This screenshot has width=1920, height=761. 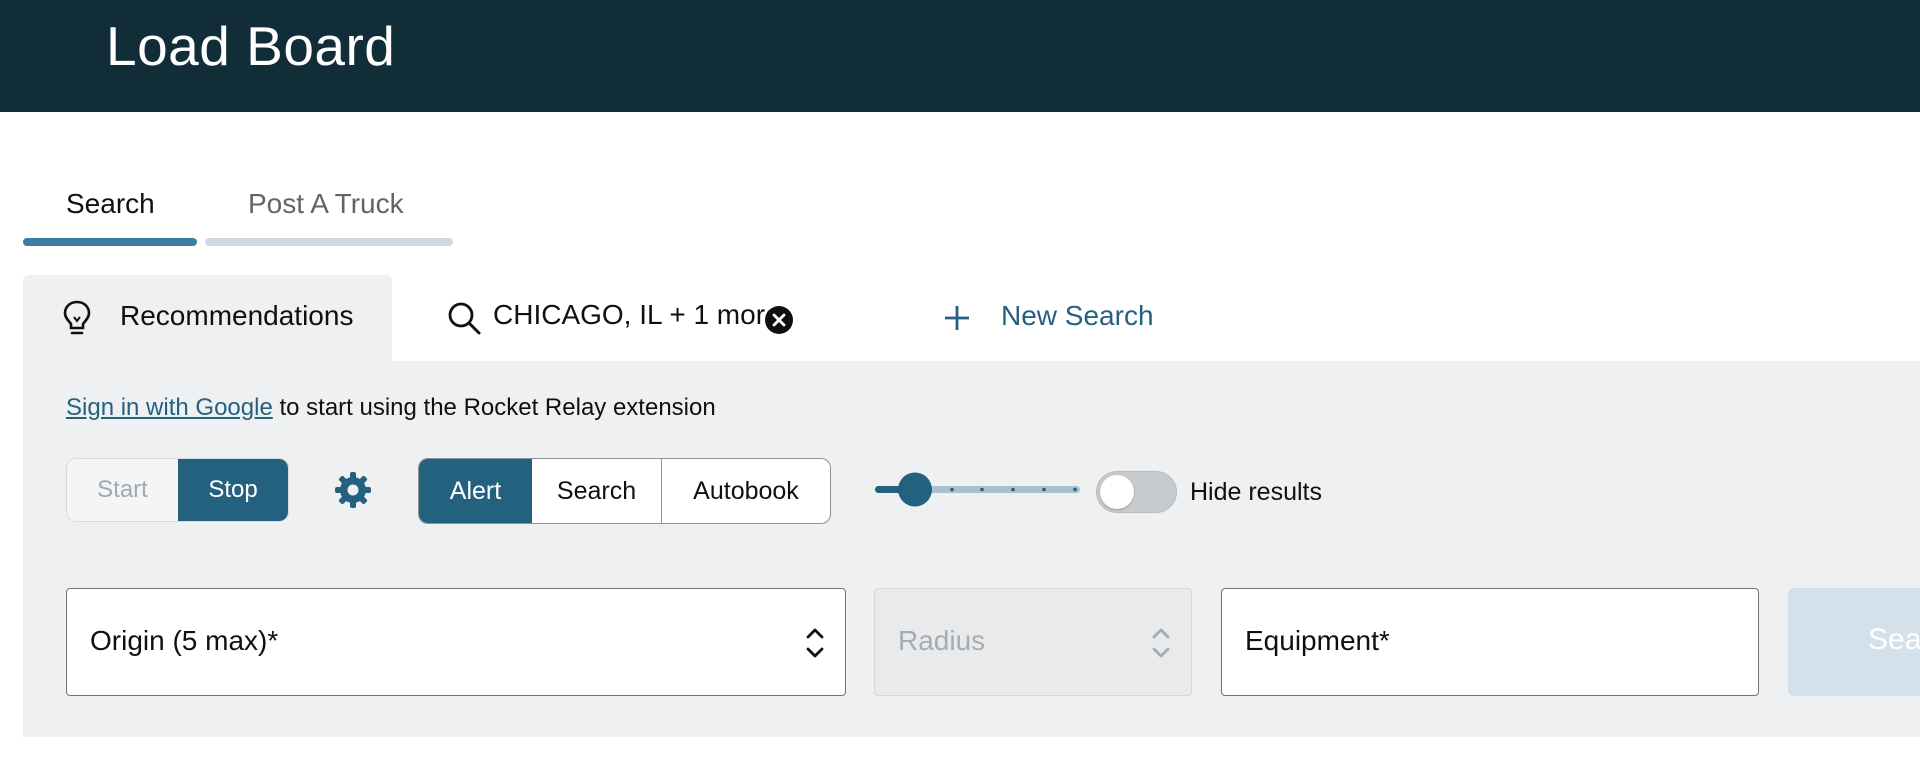 What do you see at coordinates (637, 314) in the screenshot?
I see `saved-search-label: CHICAGO, IL + 1 more` at bounding box center [637, 314].